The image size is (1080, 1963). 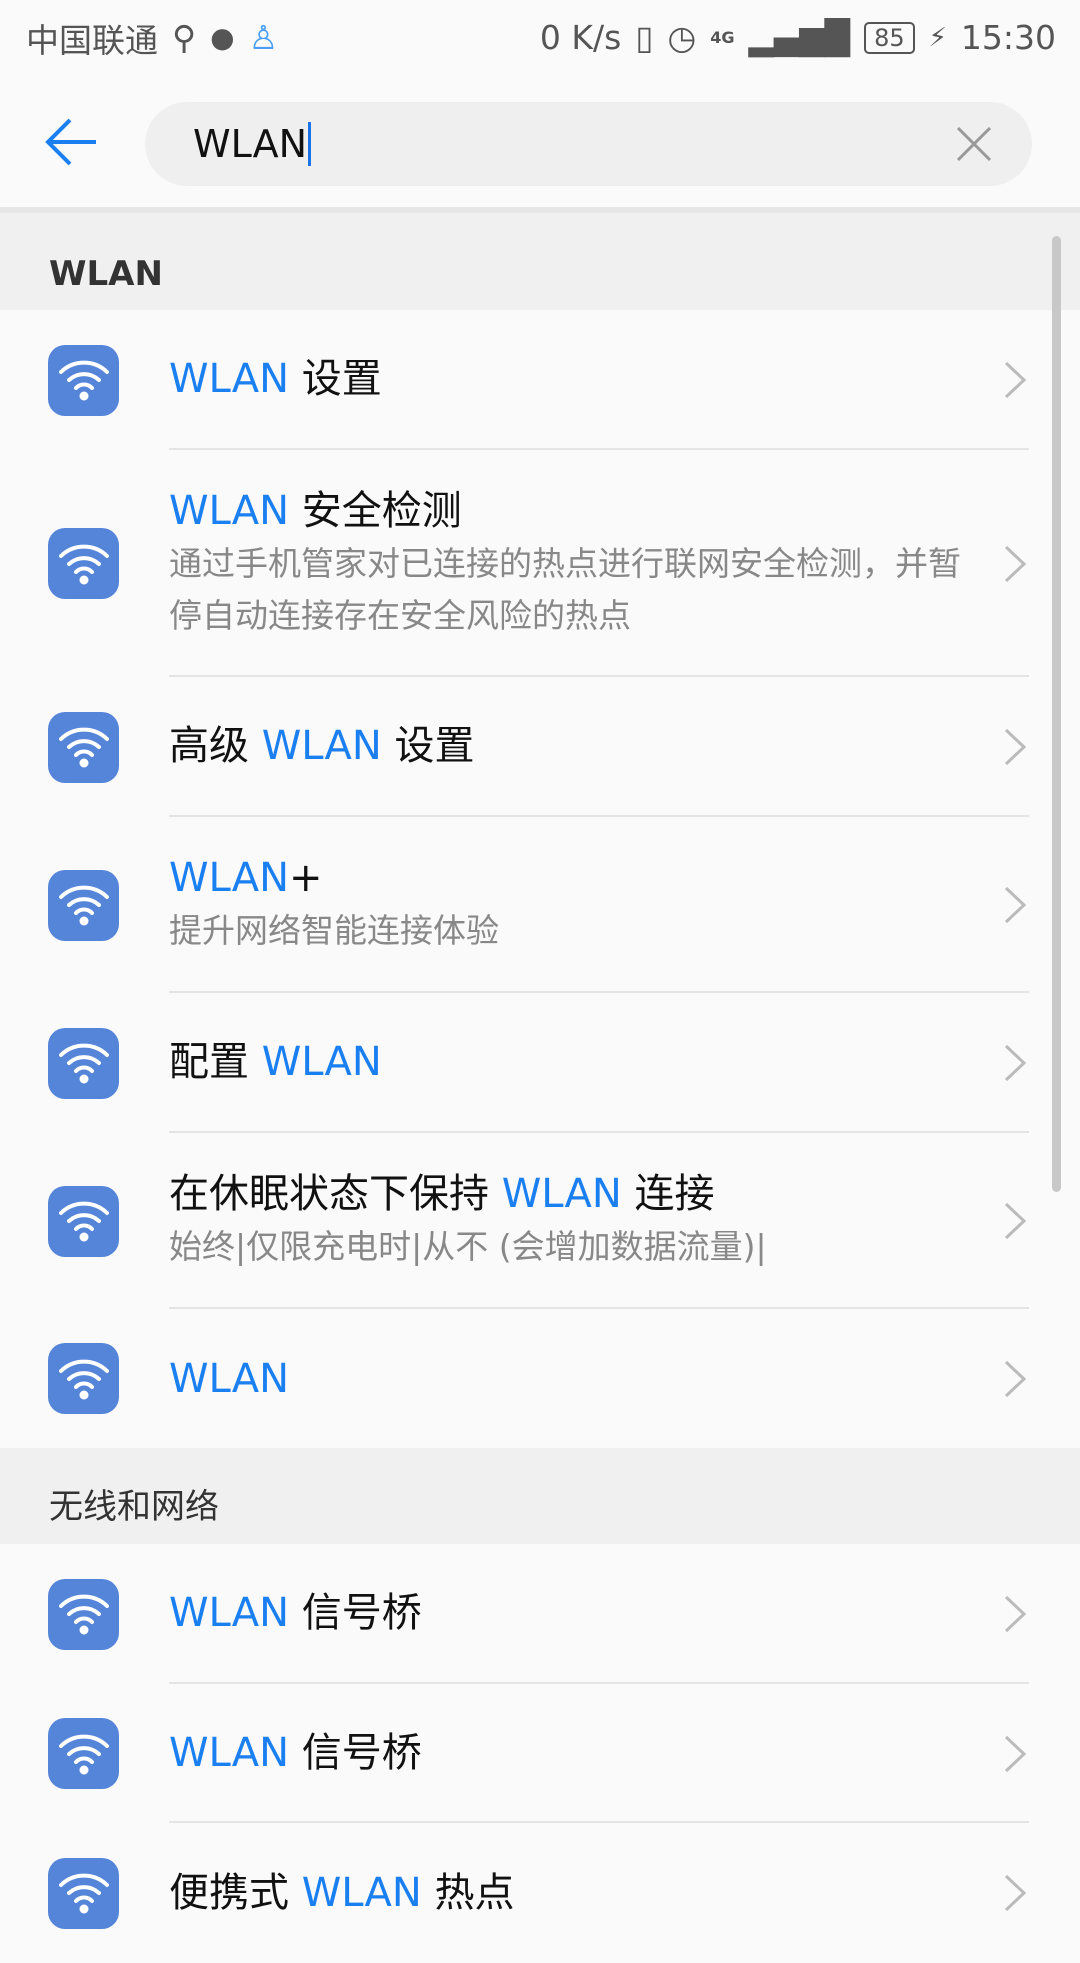 What do you see at coordinates (588, 144) in the screenshot?
I see `search-input: WLAN` at bounding box center [588, 144].